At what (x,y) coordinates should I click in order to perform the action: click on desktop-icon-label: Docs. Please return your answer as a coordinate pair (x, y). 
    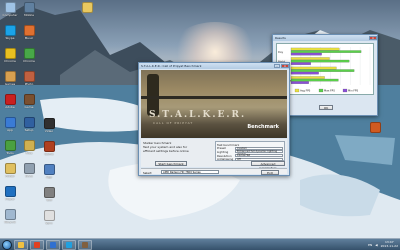
    Looking at the image, I should click on (29, 176).